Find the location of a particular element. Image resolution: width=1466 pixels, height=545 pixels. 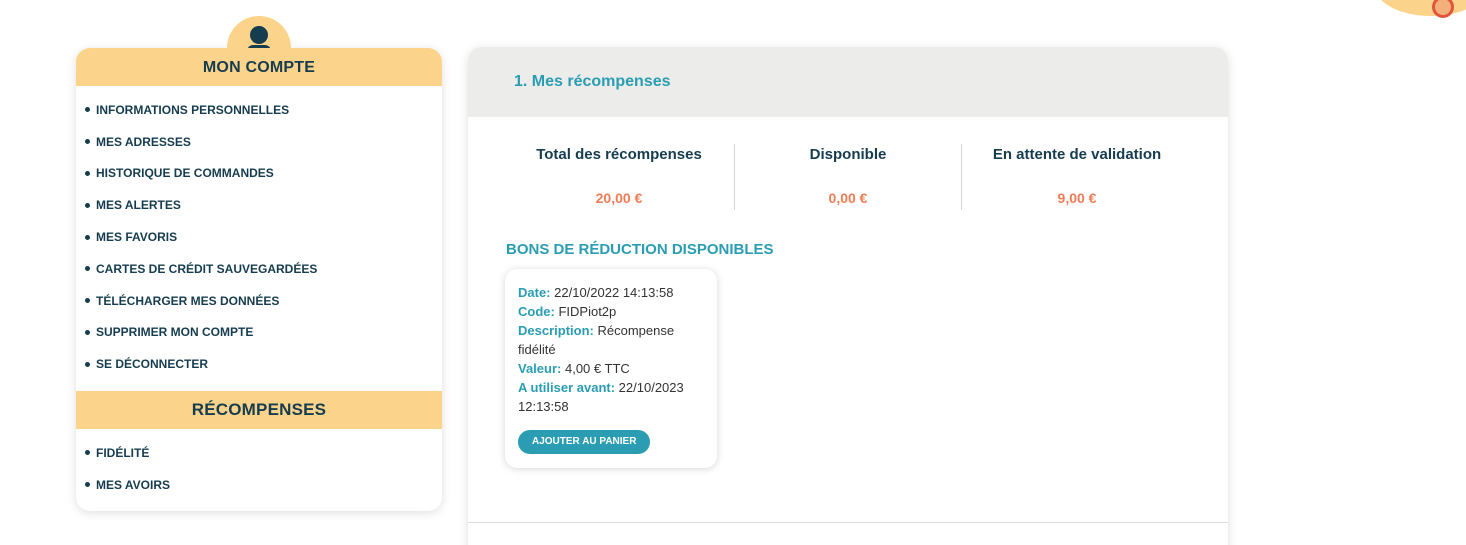

menu-item-addresses: MES ADRESSES is located at coordinates (263, 142).